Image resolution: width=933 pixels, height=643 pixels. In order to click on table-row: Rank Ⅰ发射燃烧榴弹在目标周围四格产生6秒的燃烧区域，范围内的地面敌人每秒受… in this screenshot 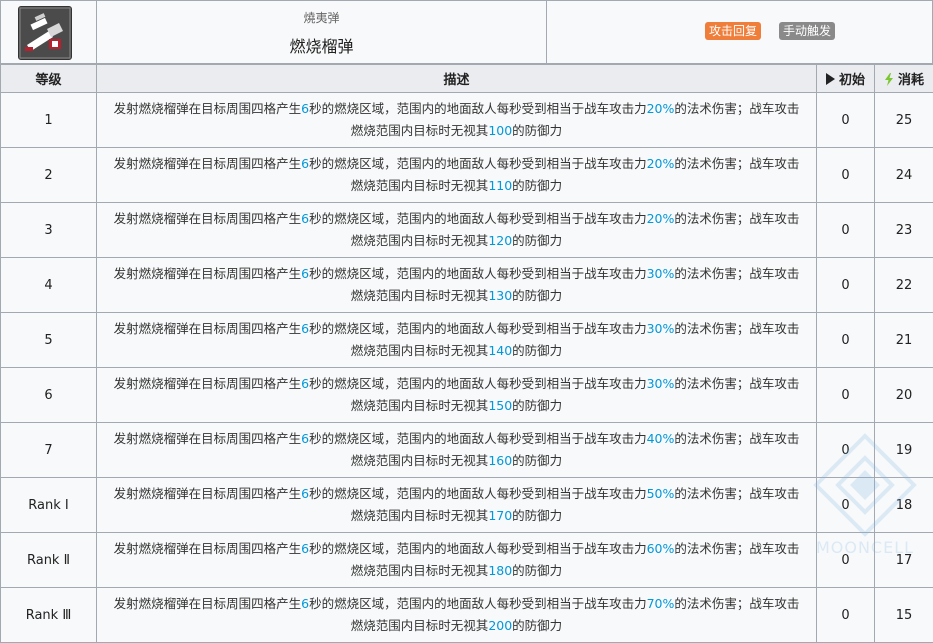, I will do `click(467, 505)`.